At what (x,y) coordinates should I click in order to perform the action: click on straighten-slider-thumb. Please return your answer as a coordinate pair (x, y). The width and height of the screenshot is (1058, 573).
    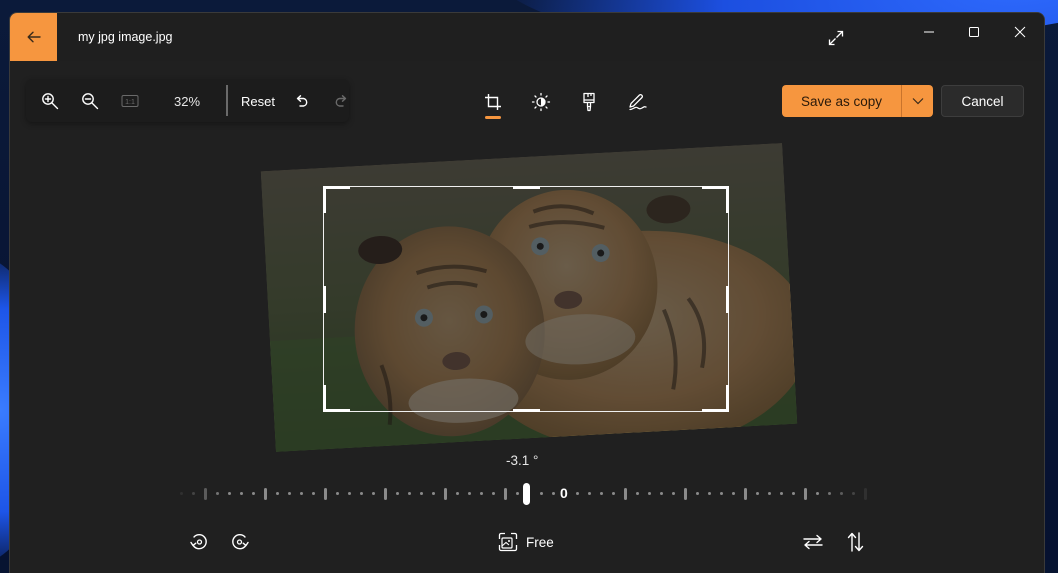
    Looking at the image, I should click on (526, 494).